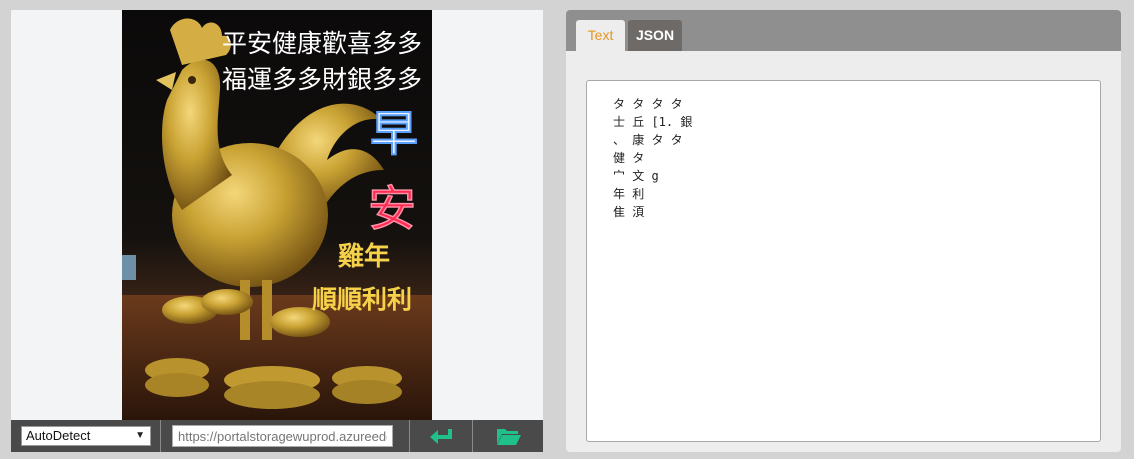  I want to click on tab-bar: Text JSON, so click(843, 30).